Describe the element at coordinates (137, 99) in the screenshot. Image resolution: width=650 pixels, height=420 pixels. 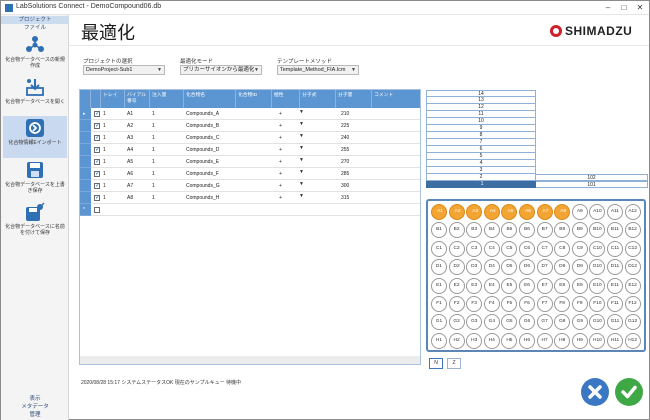
I see `col-header-vial: バイアル番号` at that location.